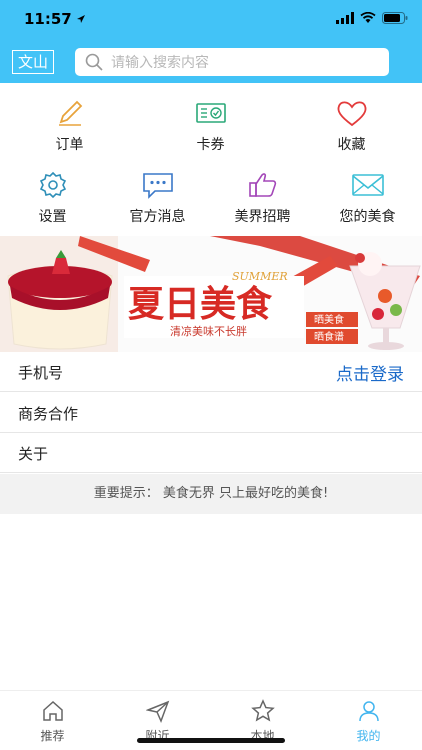  Describe the element at coordinates (260, 276) in the screenshot. I see `banner-subtitle: SUMMER` at that location.